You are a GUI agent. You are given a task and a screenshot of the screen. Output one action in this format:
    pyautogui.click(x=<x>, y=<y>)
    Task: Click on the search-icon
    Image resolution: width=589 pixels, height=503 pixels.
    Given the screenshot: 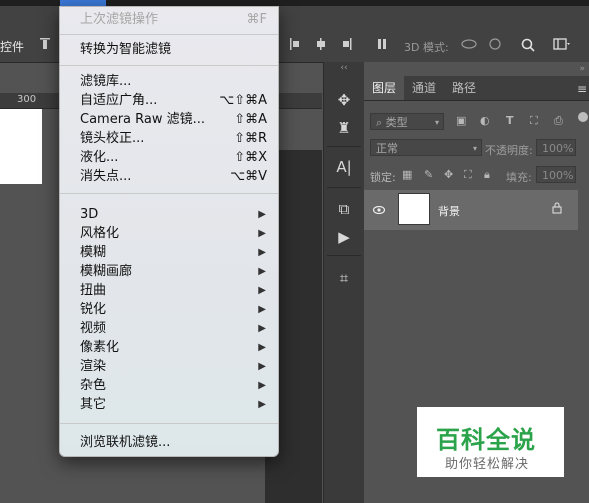 What is the action you would take?
    pyautogui.click(x=528, y=45)
    